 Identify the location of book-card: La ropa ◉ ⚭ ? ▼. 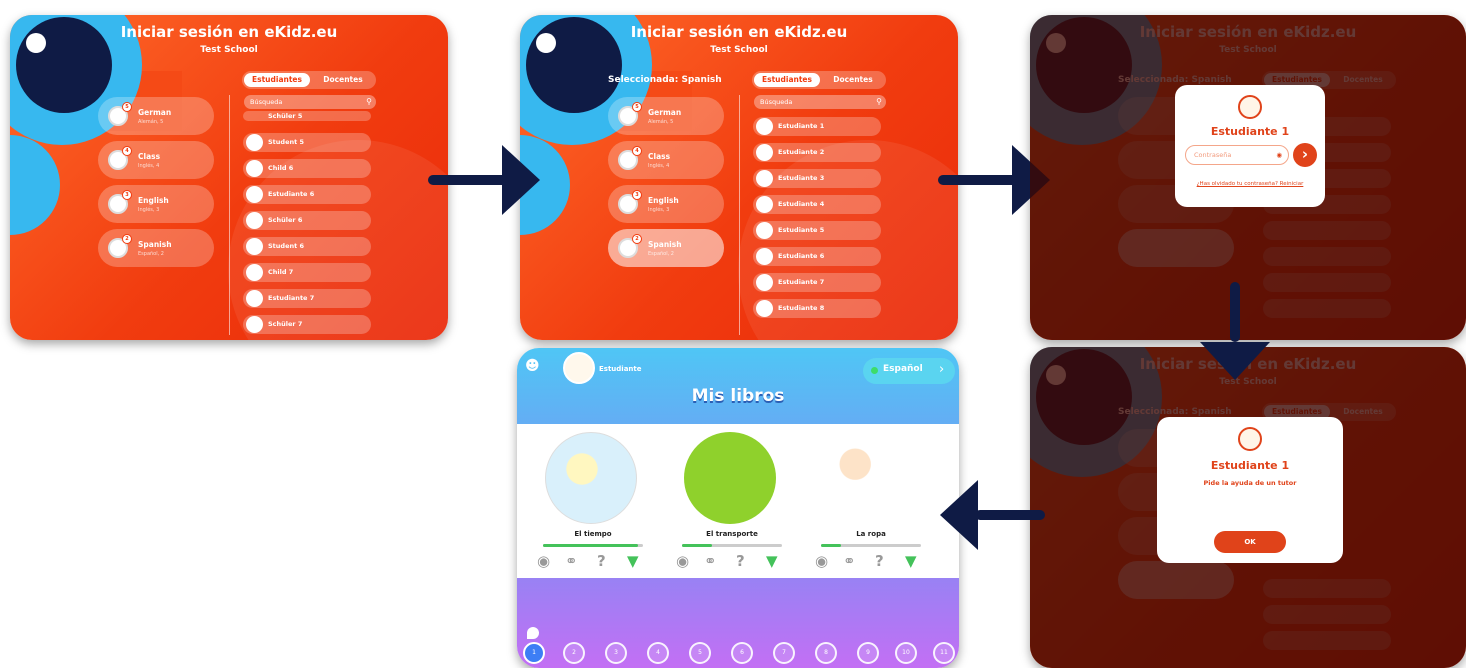
(871, 502).